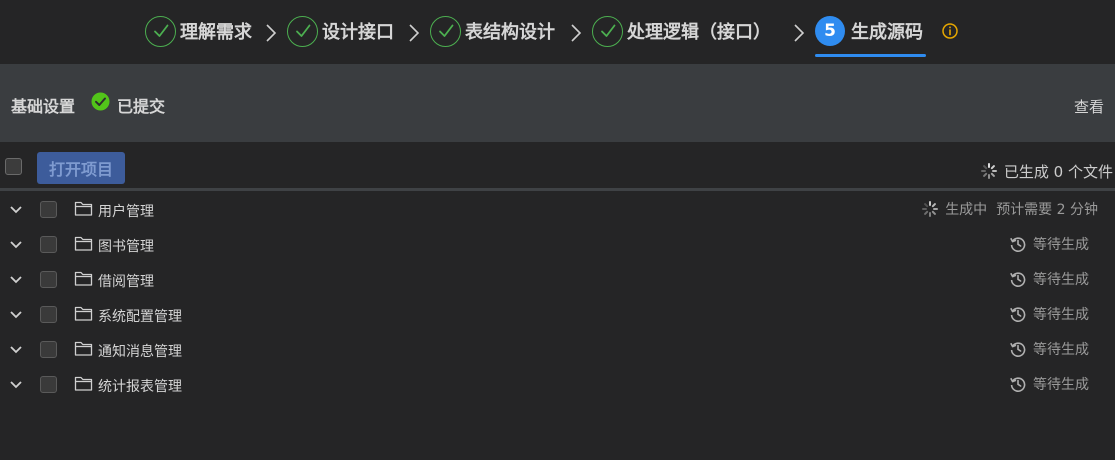 The width and height of the screenshot is (1115, 460). I want to click on module-name: 通知消息管理, so click(140, 352).